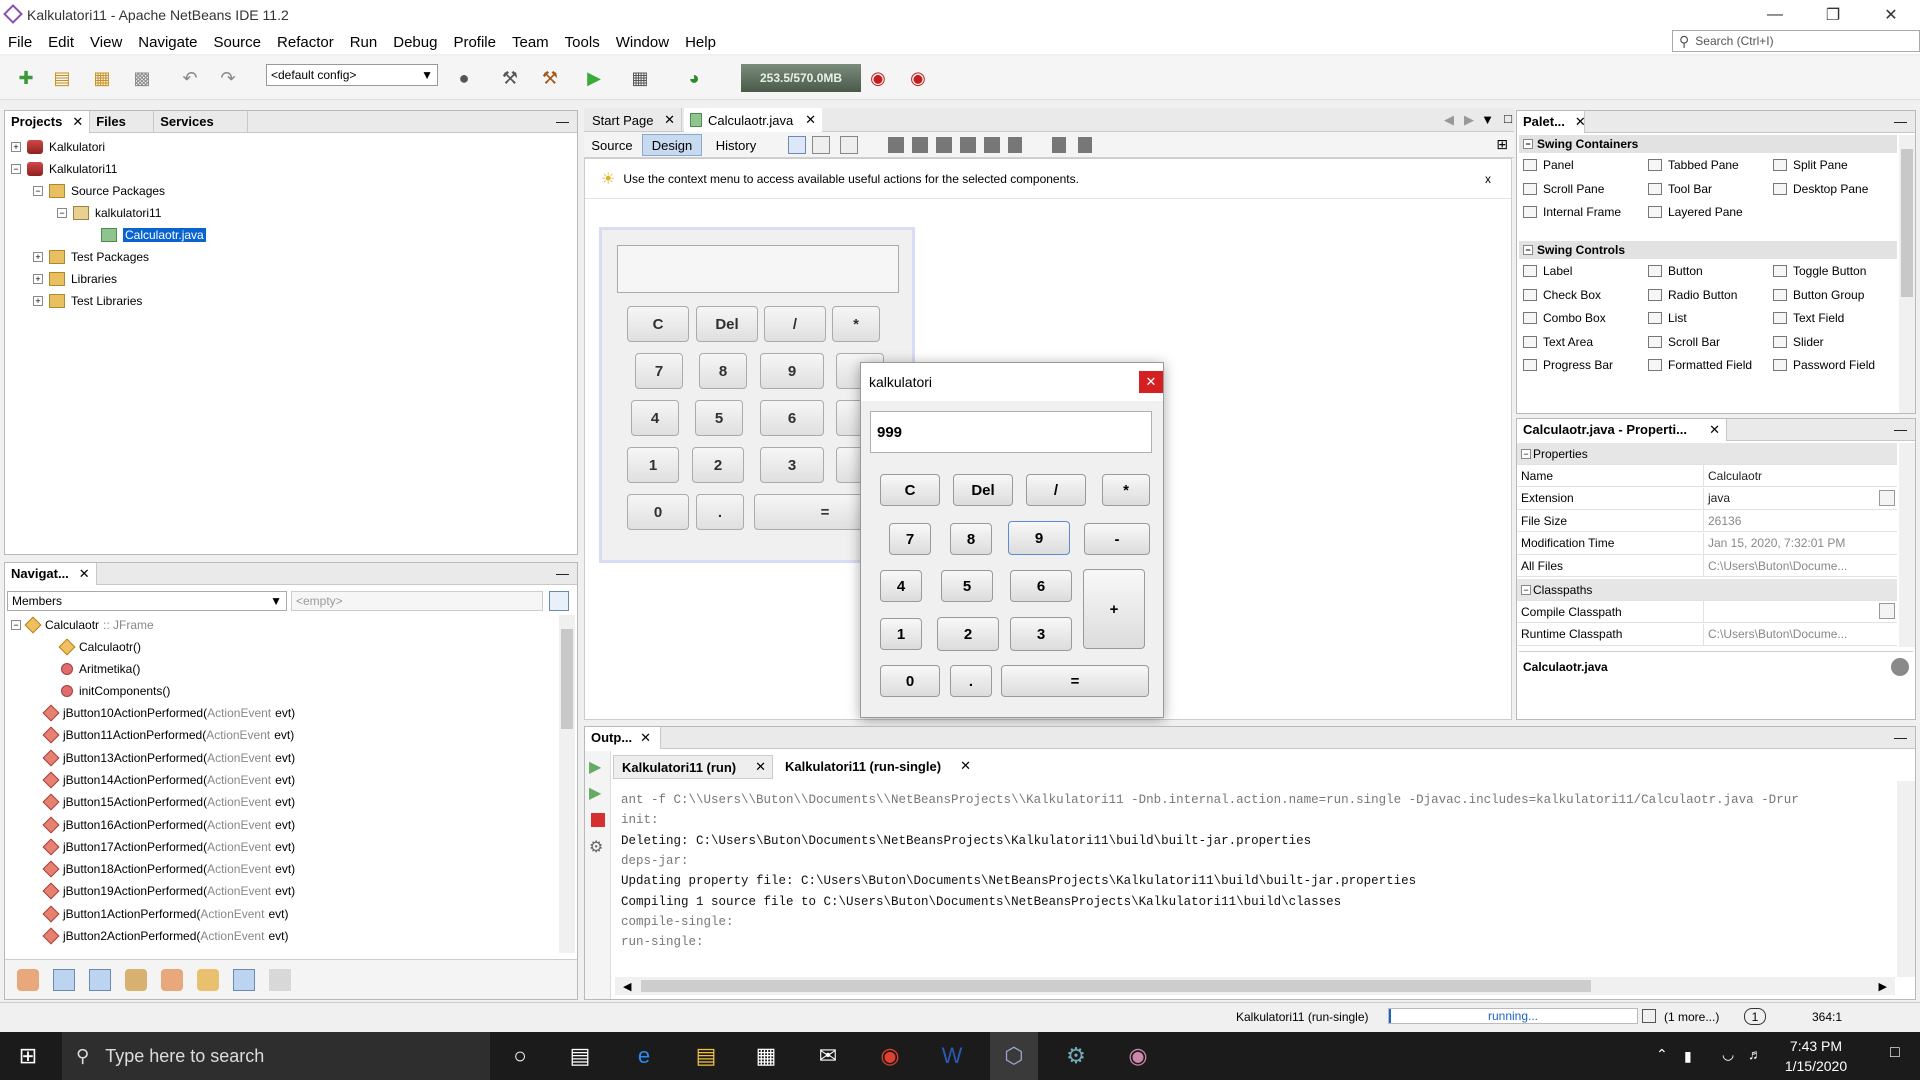  I want to click on calc-key-button: 4, so click(901, 586).